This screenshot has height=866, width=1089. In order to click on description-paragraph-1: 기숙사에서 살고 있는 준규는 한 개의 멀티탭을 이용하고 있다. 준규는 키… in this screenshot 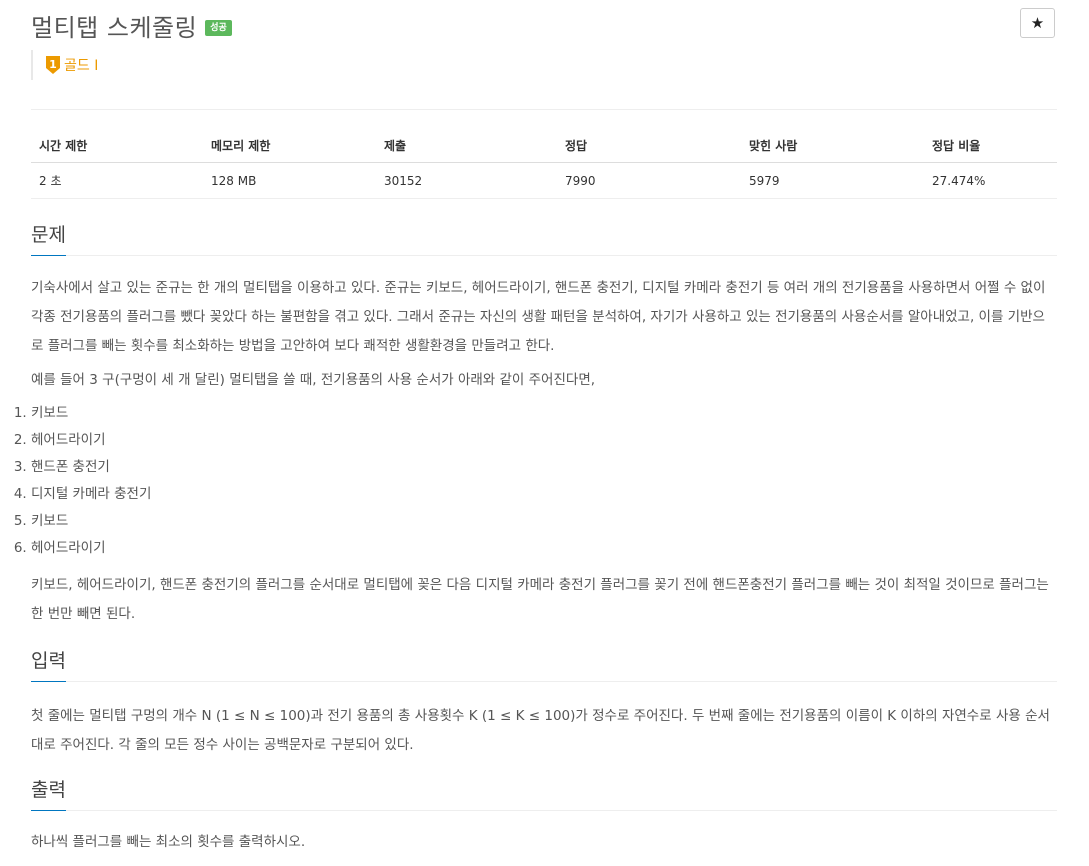, I will do `click(538, 317)`.